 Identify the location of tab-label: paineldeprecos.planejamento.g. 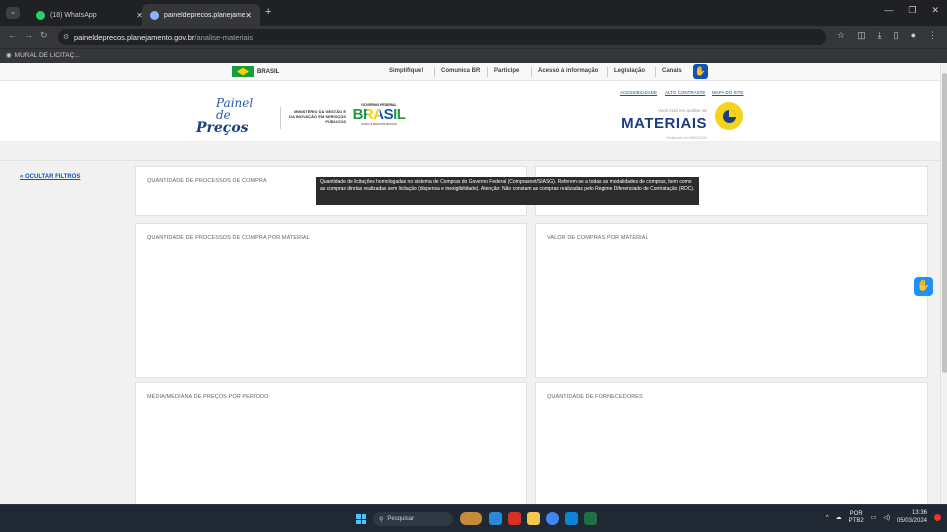
(205, 15).